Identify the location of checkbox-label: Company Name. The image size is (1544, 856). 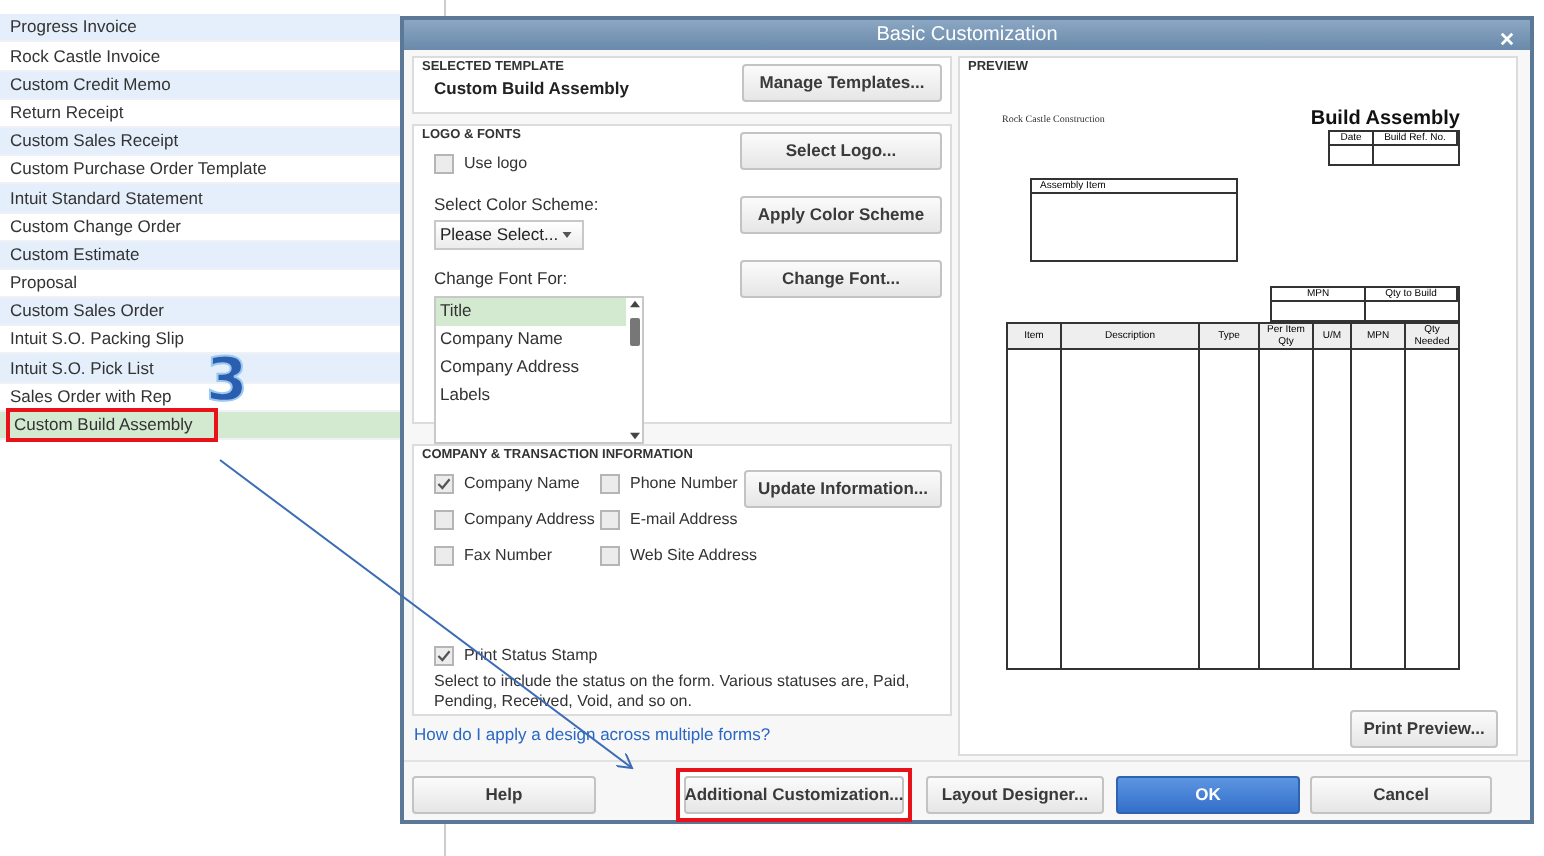
(522, 484).